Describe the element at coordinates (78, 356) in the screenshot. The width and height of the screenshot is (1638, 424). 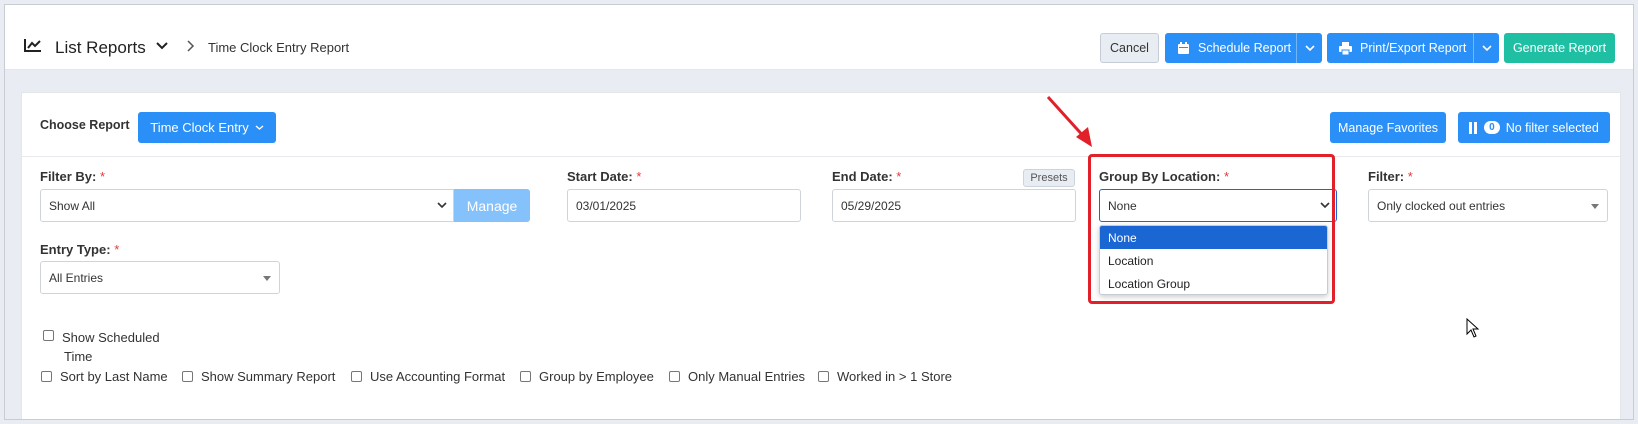
I see `show-scheduled-label-cont: Time` at that location.